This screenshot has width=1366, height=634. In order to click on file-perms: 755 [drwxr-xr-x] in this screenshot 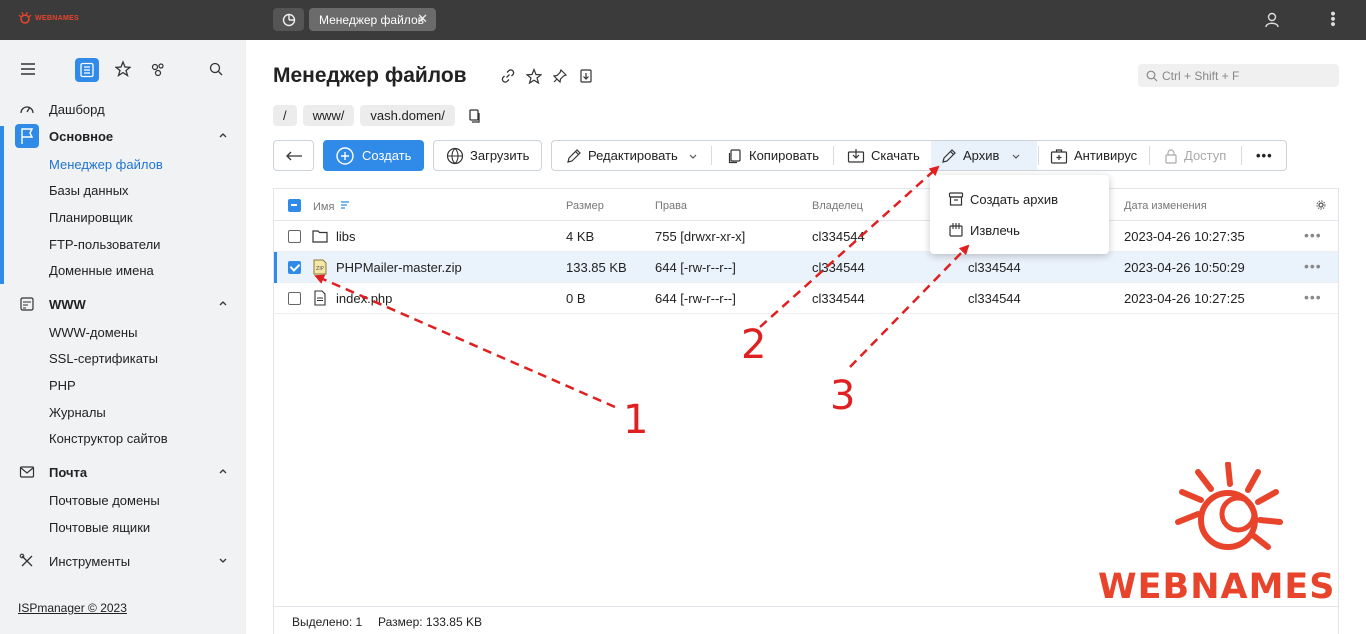, I will do `click(700, 236)`.